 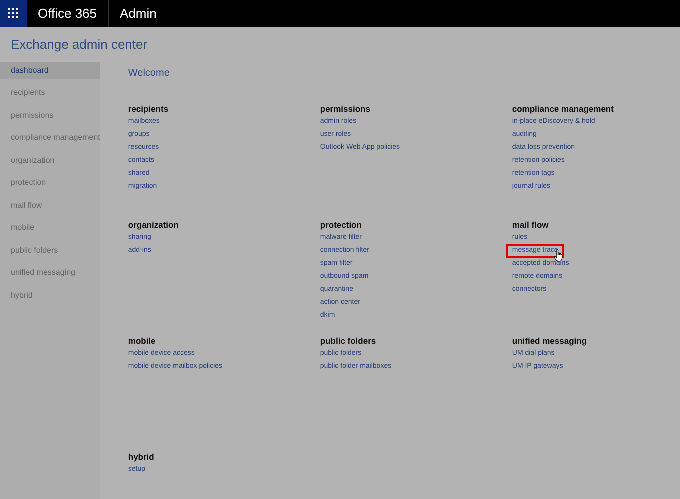 What do you see at coordinates (142, 341) in the screenshot?
I see `section-title: mobile` at bounding box center [142, 341].